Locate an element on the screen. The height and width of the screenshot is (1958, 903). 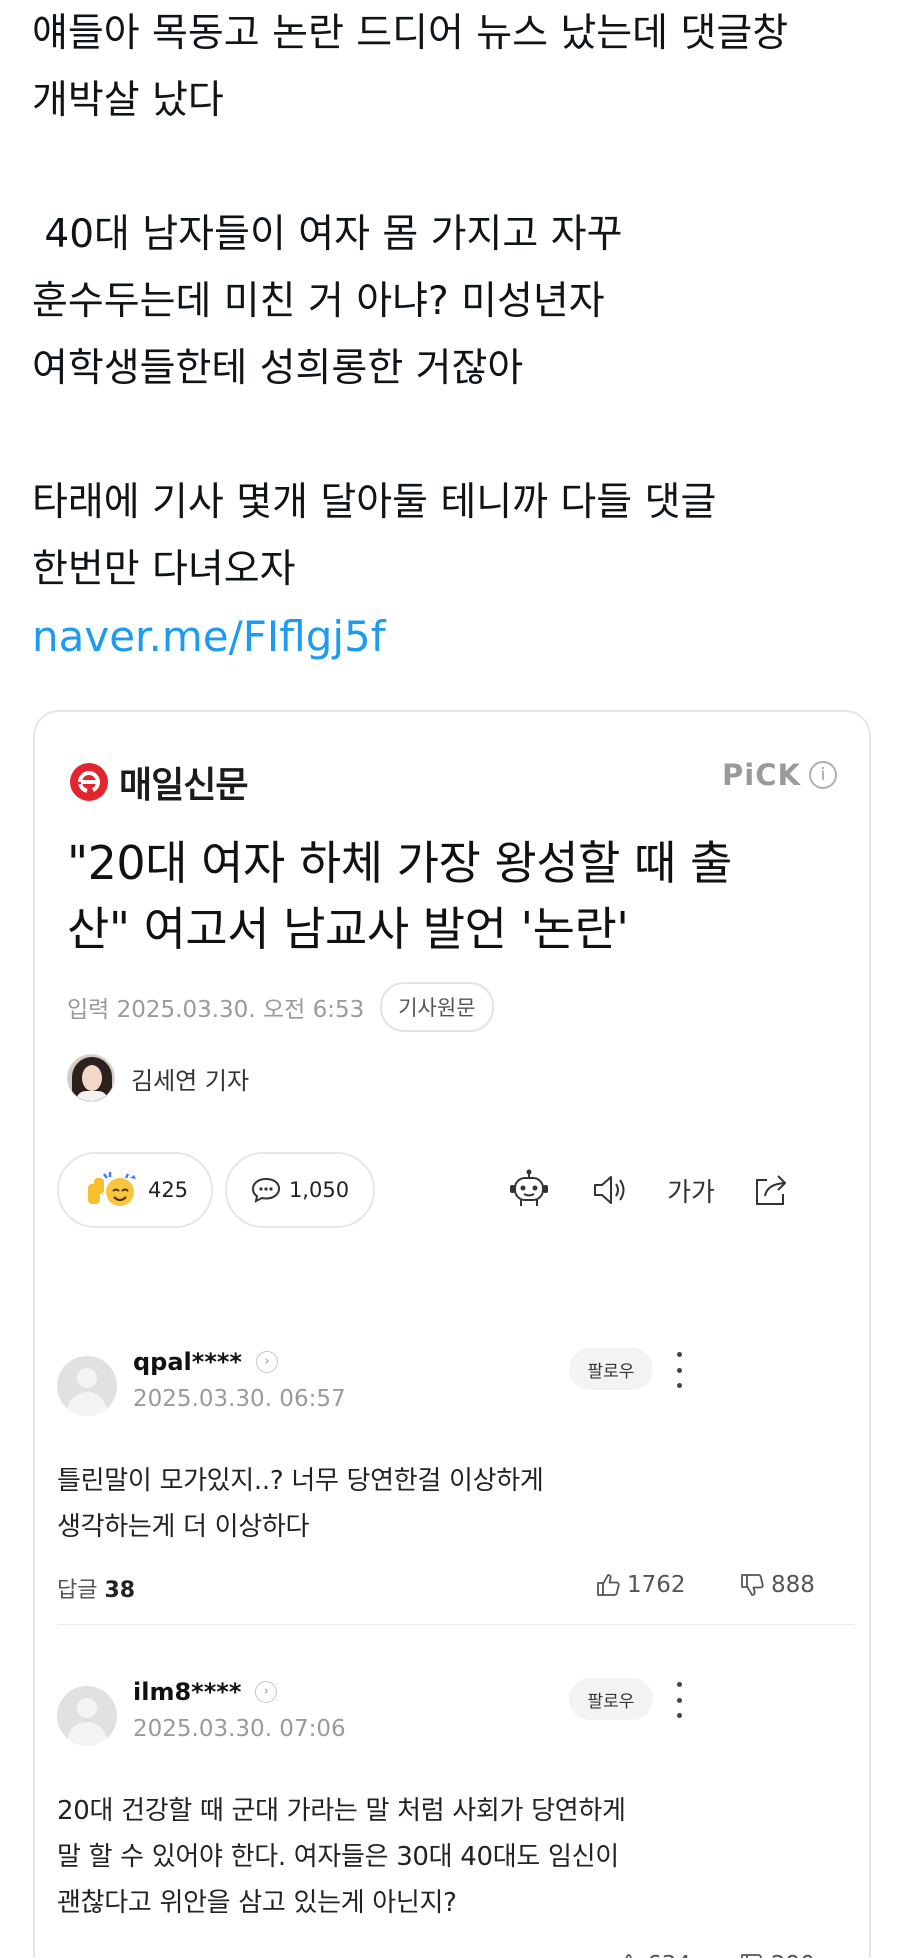
speech-bubble-icon is located at coordinates (265, 1190).